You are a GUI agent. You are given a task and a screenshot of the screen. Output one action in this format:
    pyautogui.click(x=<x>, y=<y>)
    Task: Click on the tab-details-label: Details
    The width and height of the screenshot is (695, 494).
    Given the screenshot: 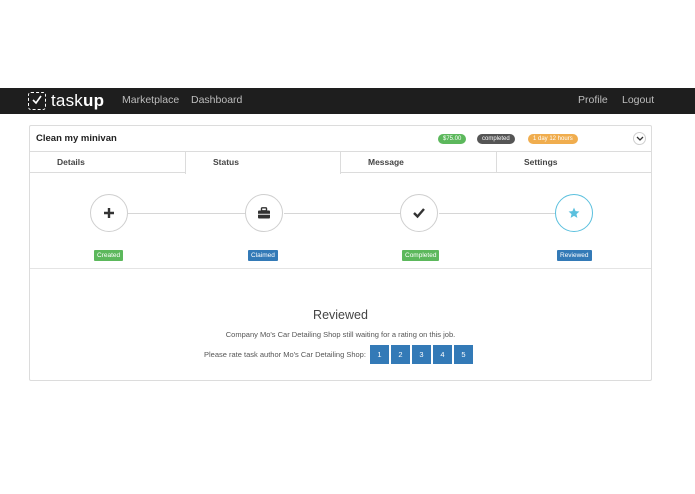 What is the action you would take?
    pyautogui.click(x=71, y=162)
    